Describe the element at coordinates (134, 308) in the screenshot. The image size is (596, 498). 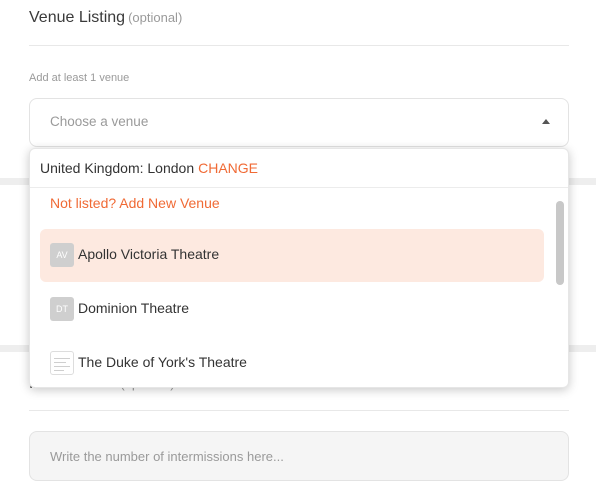
I see `venue-option-name: Dominion Theatre` at that location.